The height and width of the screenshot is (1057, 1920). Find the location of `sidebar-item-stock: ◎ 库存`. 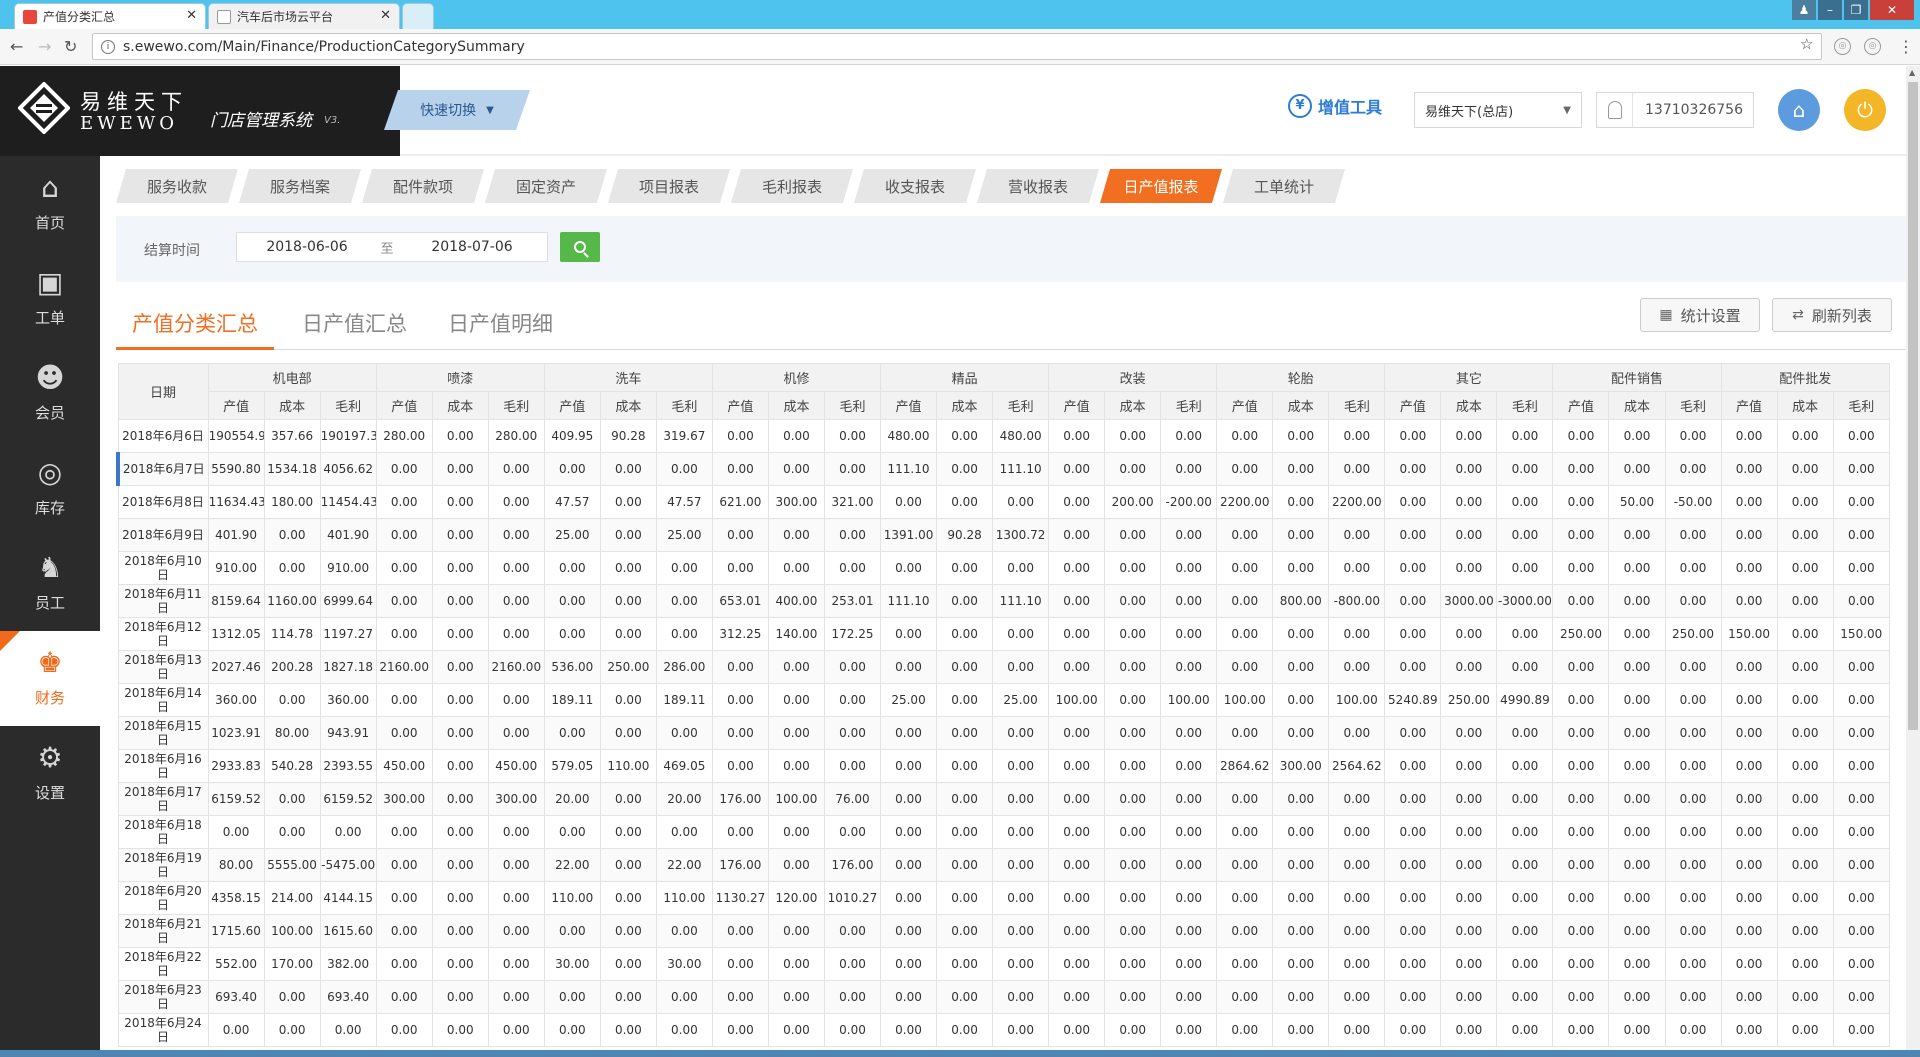

sidebar-item-stock: ◎ 库存 is located at coordinates (50, 488).